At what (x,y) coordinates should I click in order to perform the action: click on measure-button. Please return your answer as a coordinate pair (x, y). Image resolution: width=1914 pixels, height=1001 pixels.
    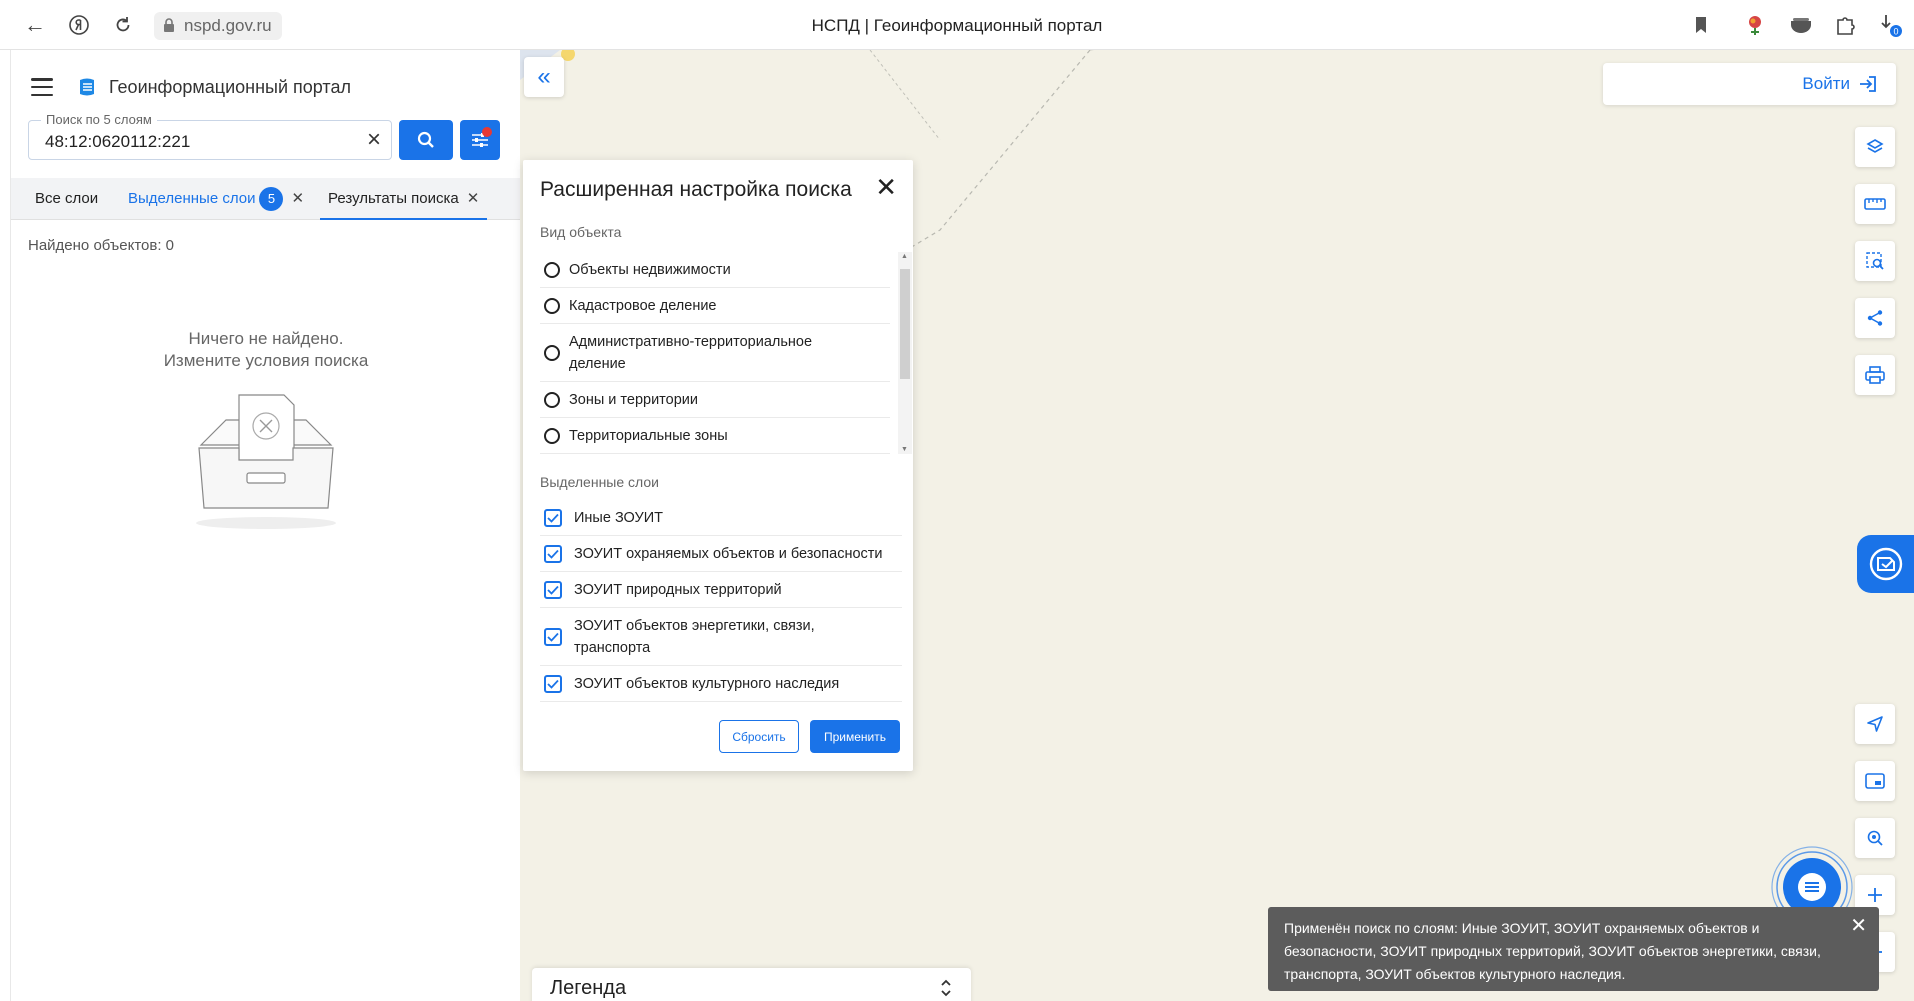
    Looking at the image, I should click on (1875, 204).